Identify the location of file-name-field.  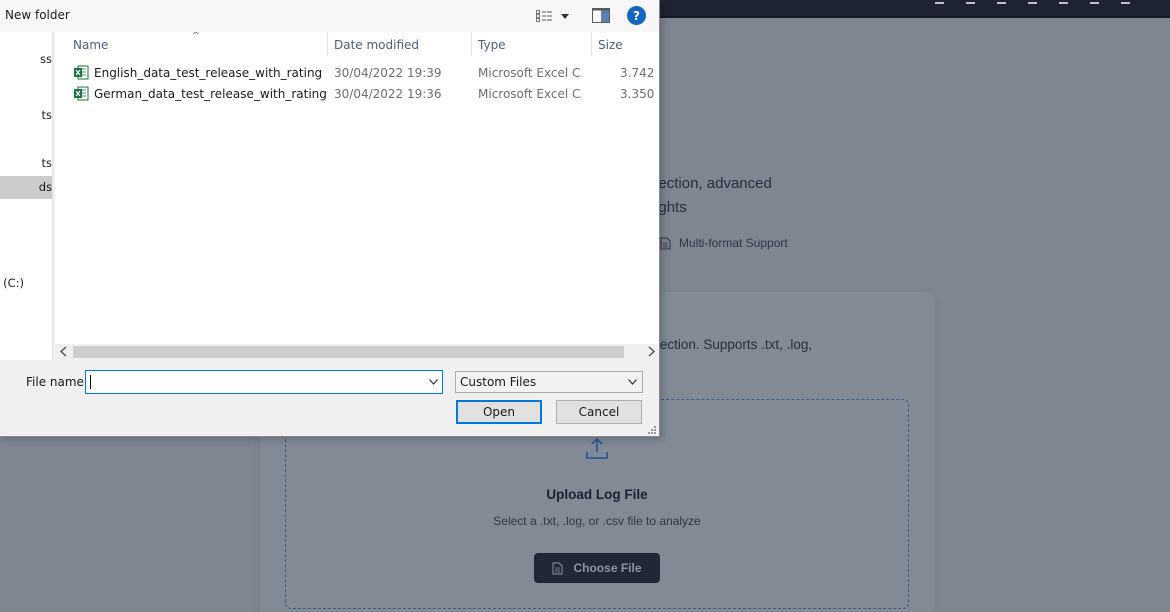
(264, 382).